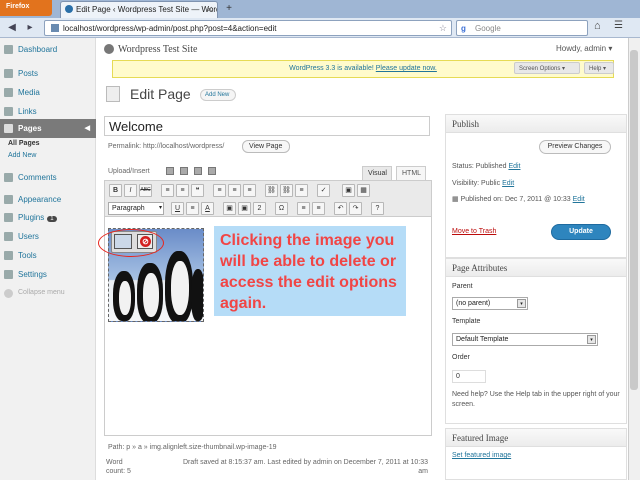 The height and width of the screenshot is (480, 640). Describe the element at coordinates (229, 9) in the screenshot. I see `new-tab-button: +` at that location.